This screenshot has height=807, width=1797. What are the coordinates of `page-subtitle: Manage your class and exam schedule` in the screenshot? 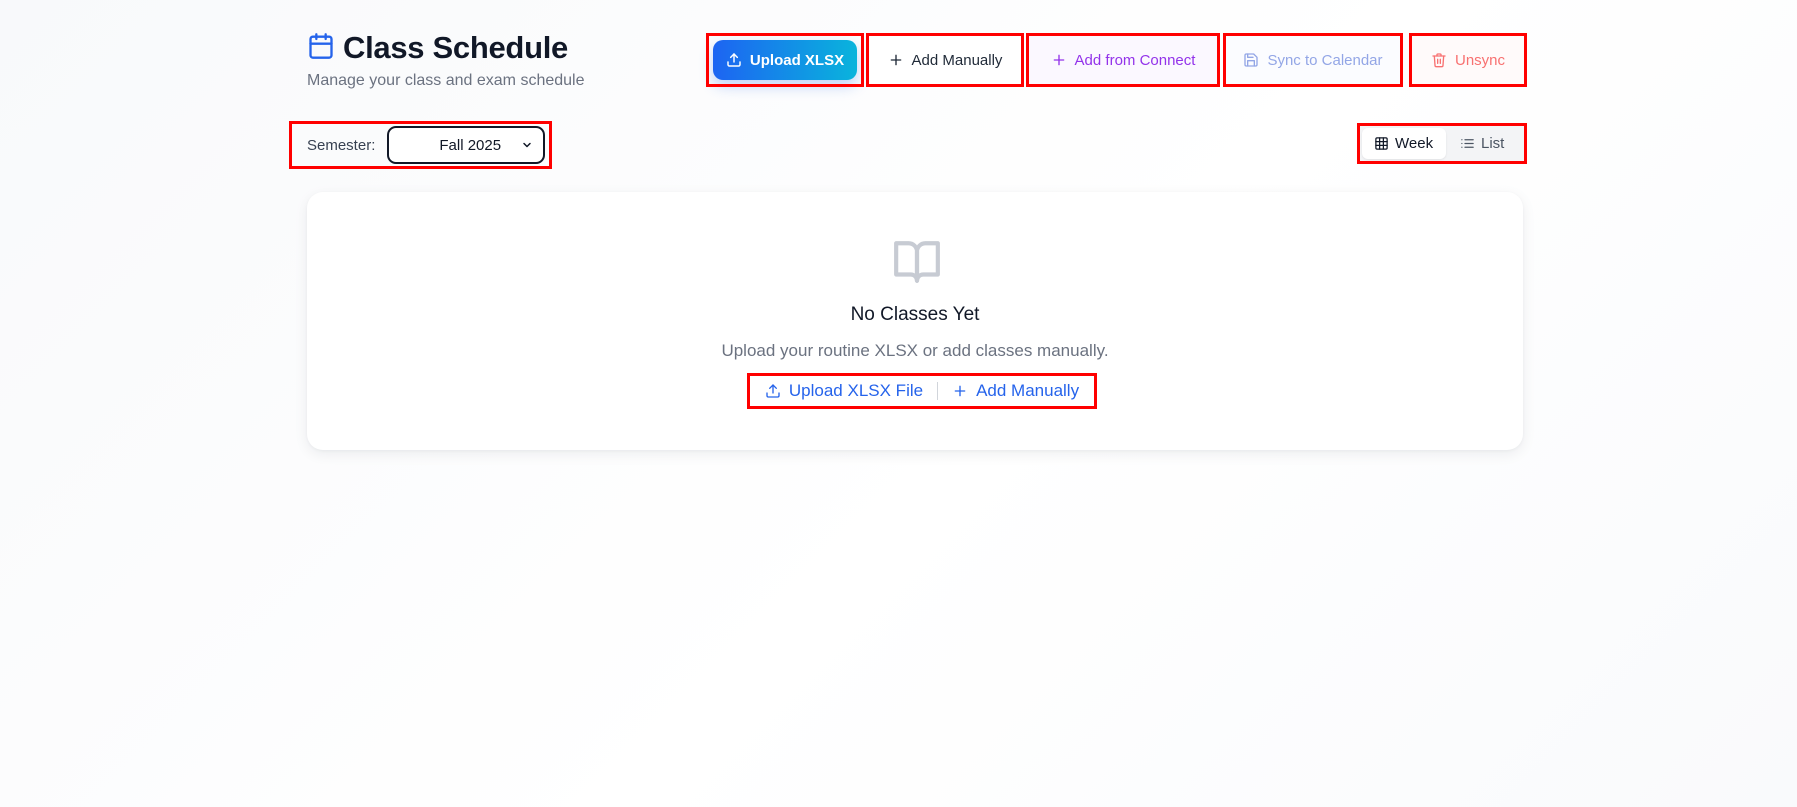 It's located at (446, 80).